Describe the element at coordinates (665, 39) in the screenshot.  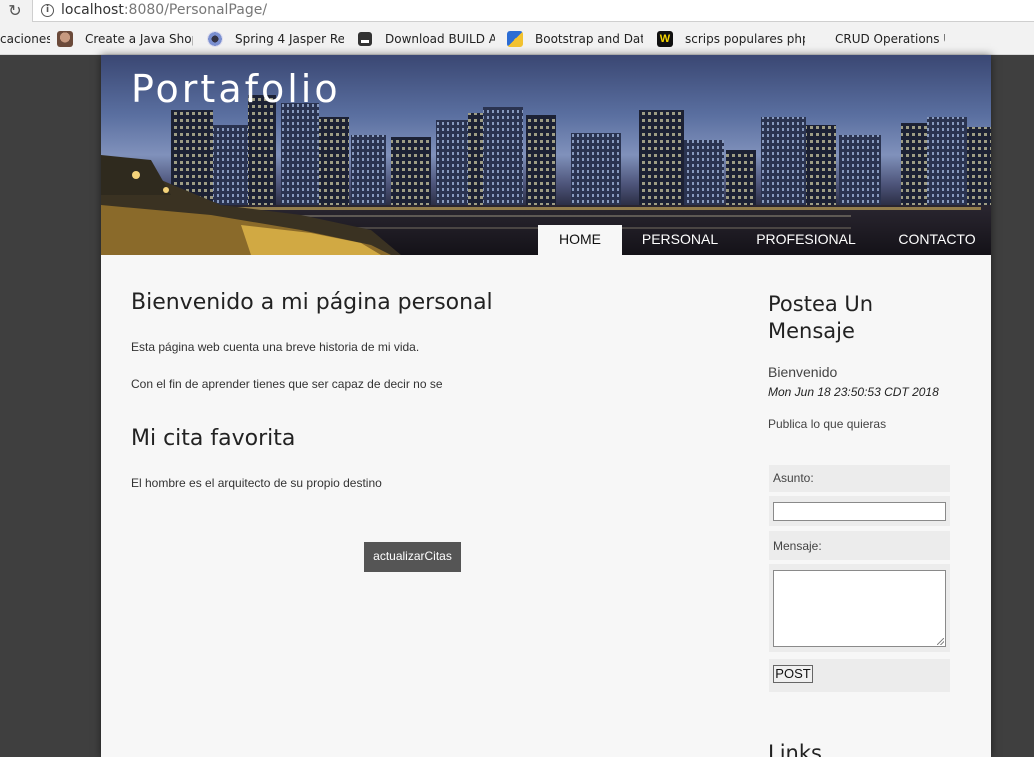
I see `bookmark-favicon-icon: W` at that location.